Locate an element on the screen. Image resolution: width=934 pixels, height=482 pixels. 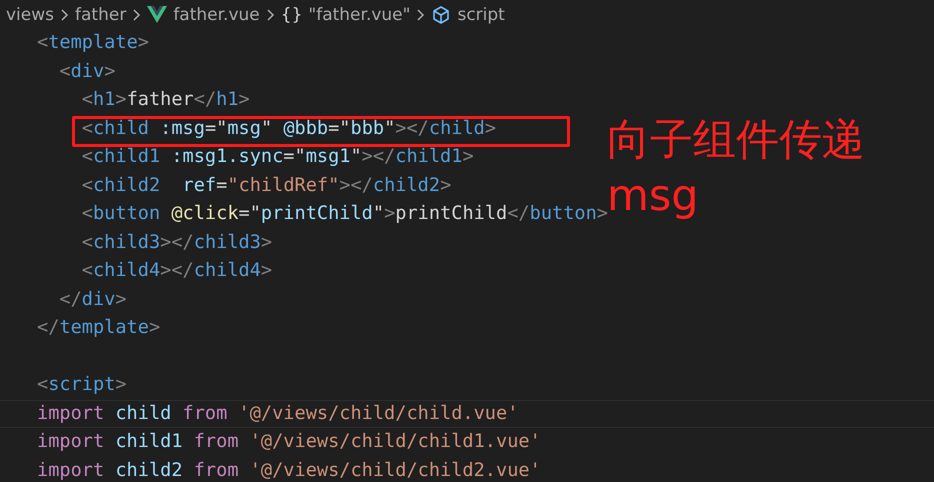
code-line: <div> is located at coordinates (87, 71).